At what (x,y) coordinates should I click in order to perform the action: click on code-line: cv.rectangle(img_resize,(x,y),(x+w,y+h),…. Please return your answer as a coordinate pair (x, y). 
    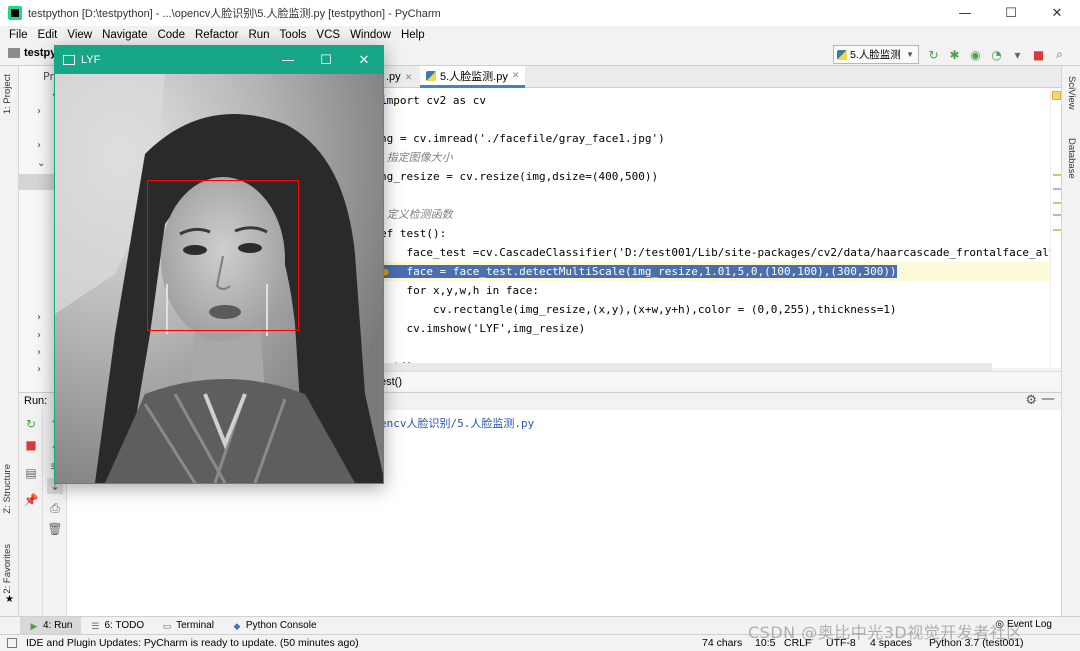
    Looking at the image, I should click on (715, 309).